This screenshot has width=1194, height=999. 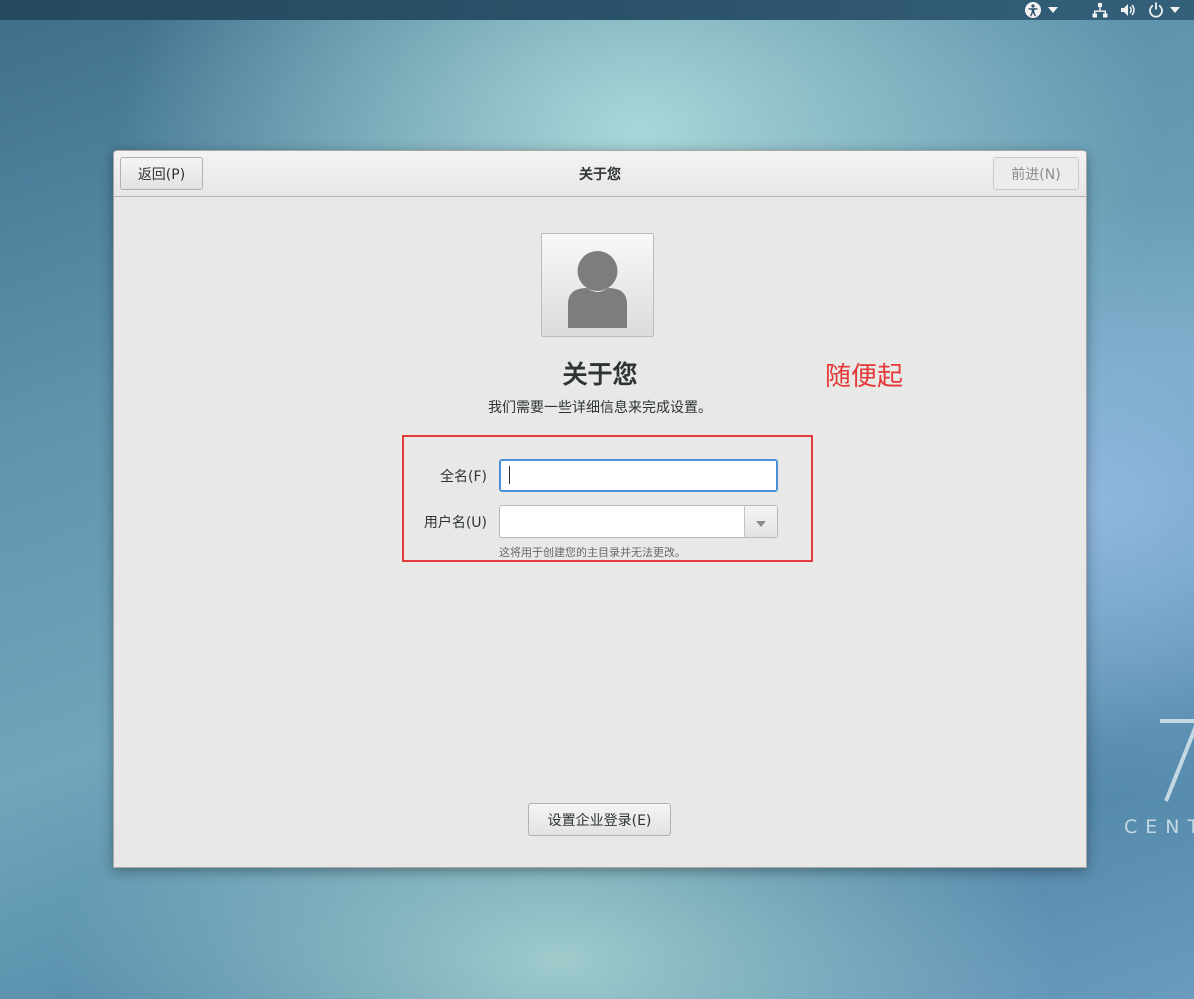 I want to click on window-title: 关于您, so click(x=600, y=175).